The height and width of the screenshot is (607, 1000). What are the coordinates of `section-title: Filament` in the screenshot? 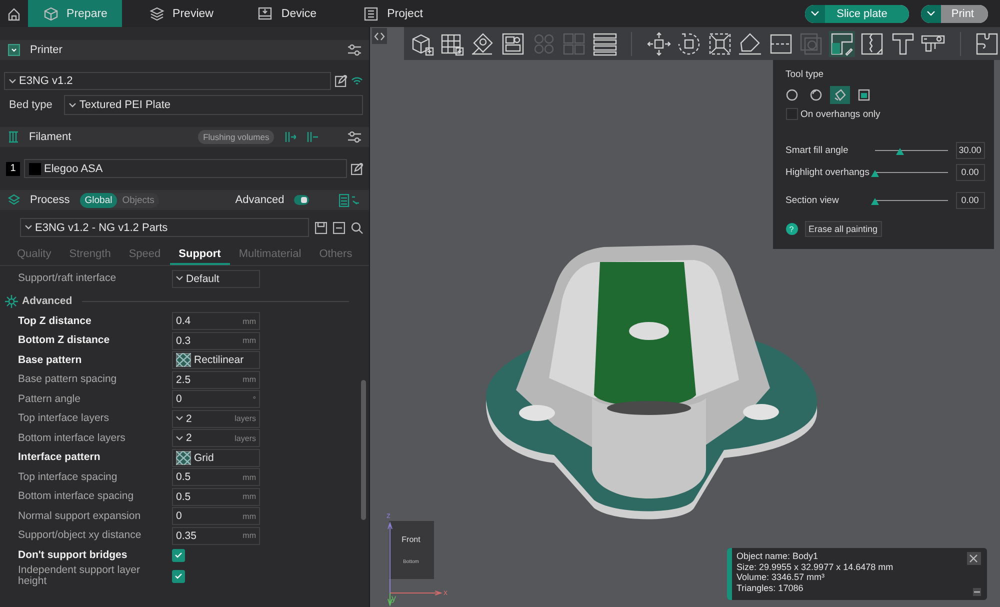 It's located at (50, 137).